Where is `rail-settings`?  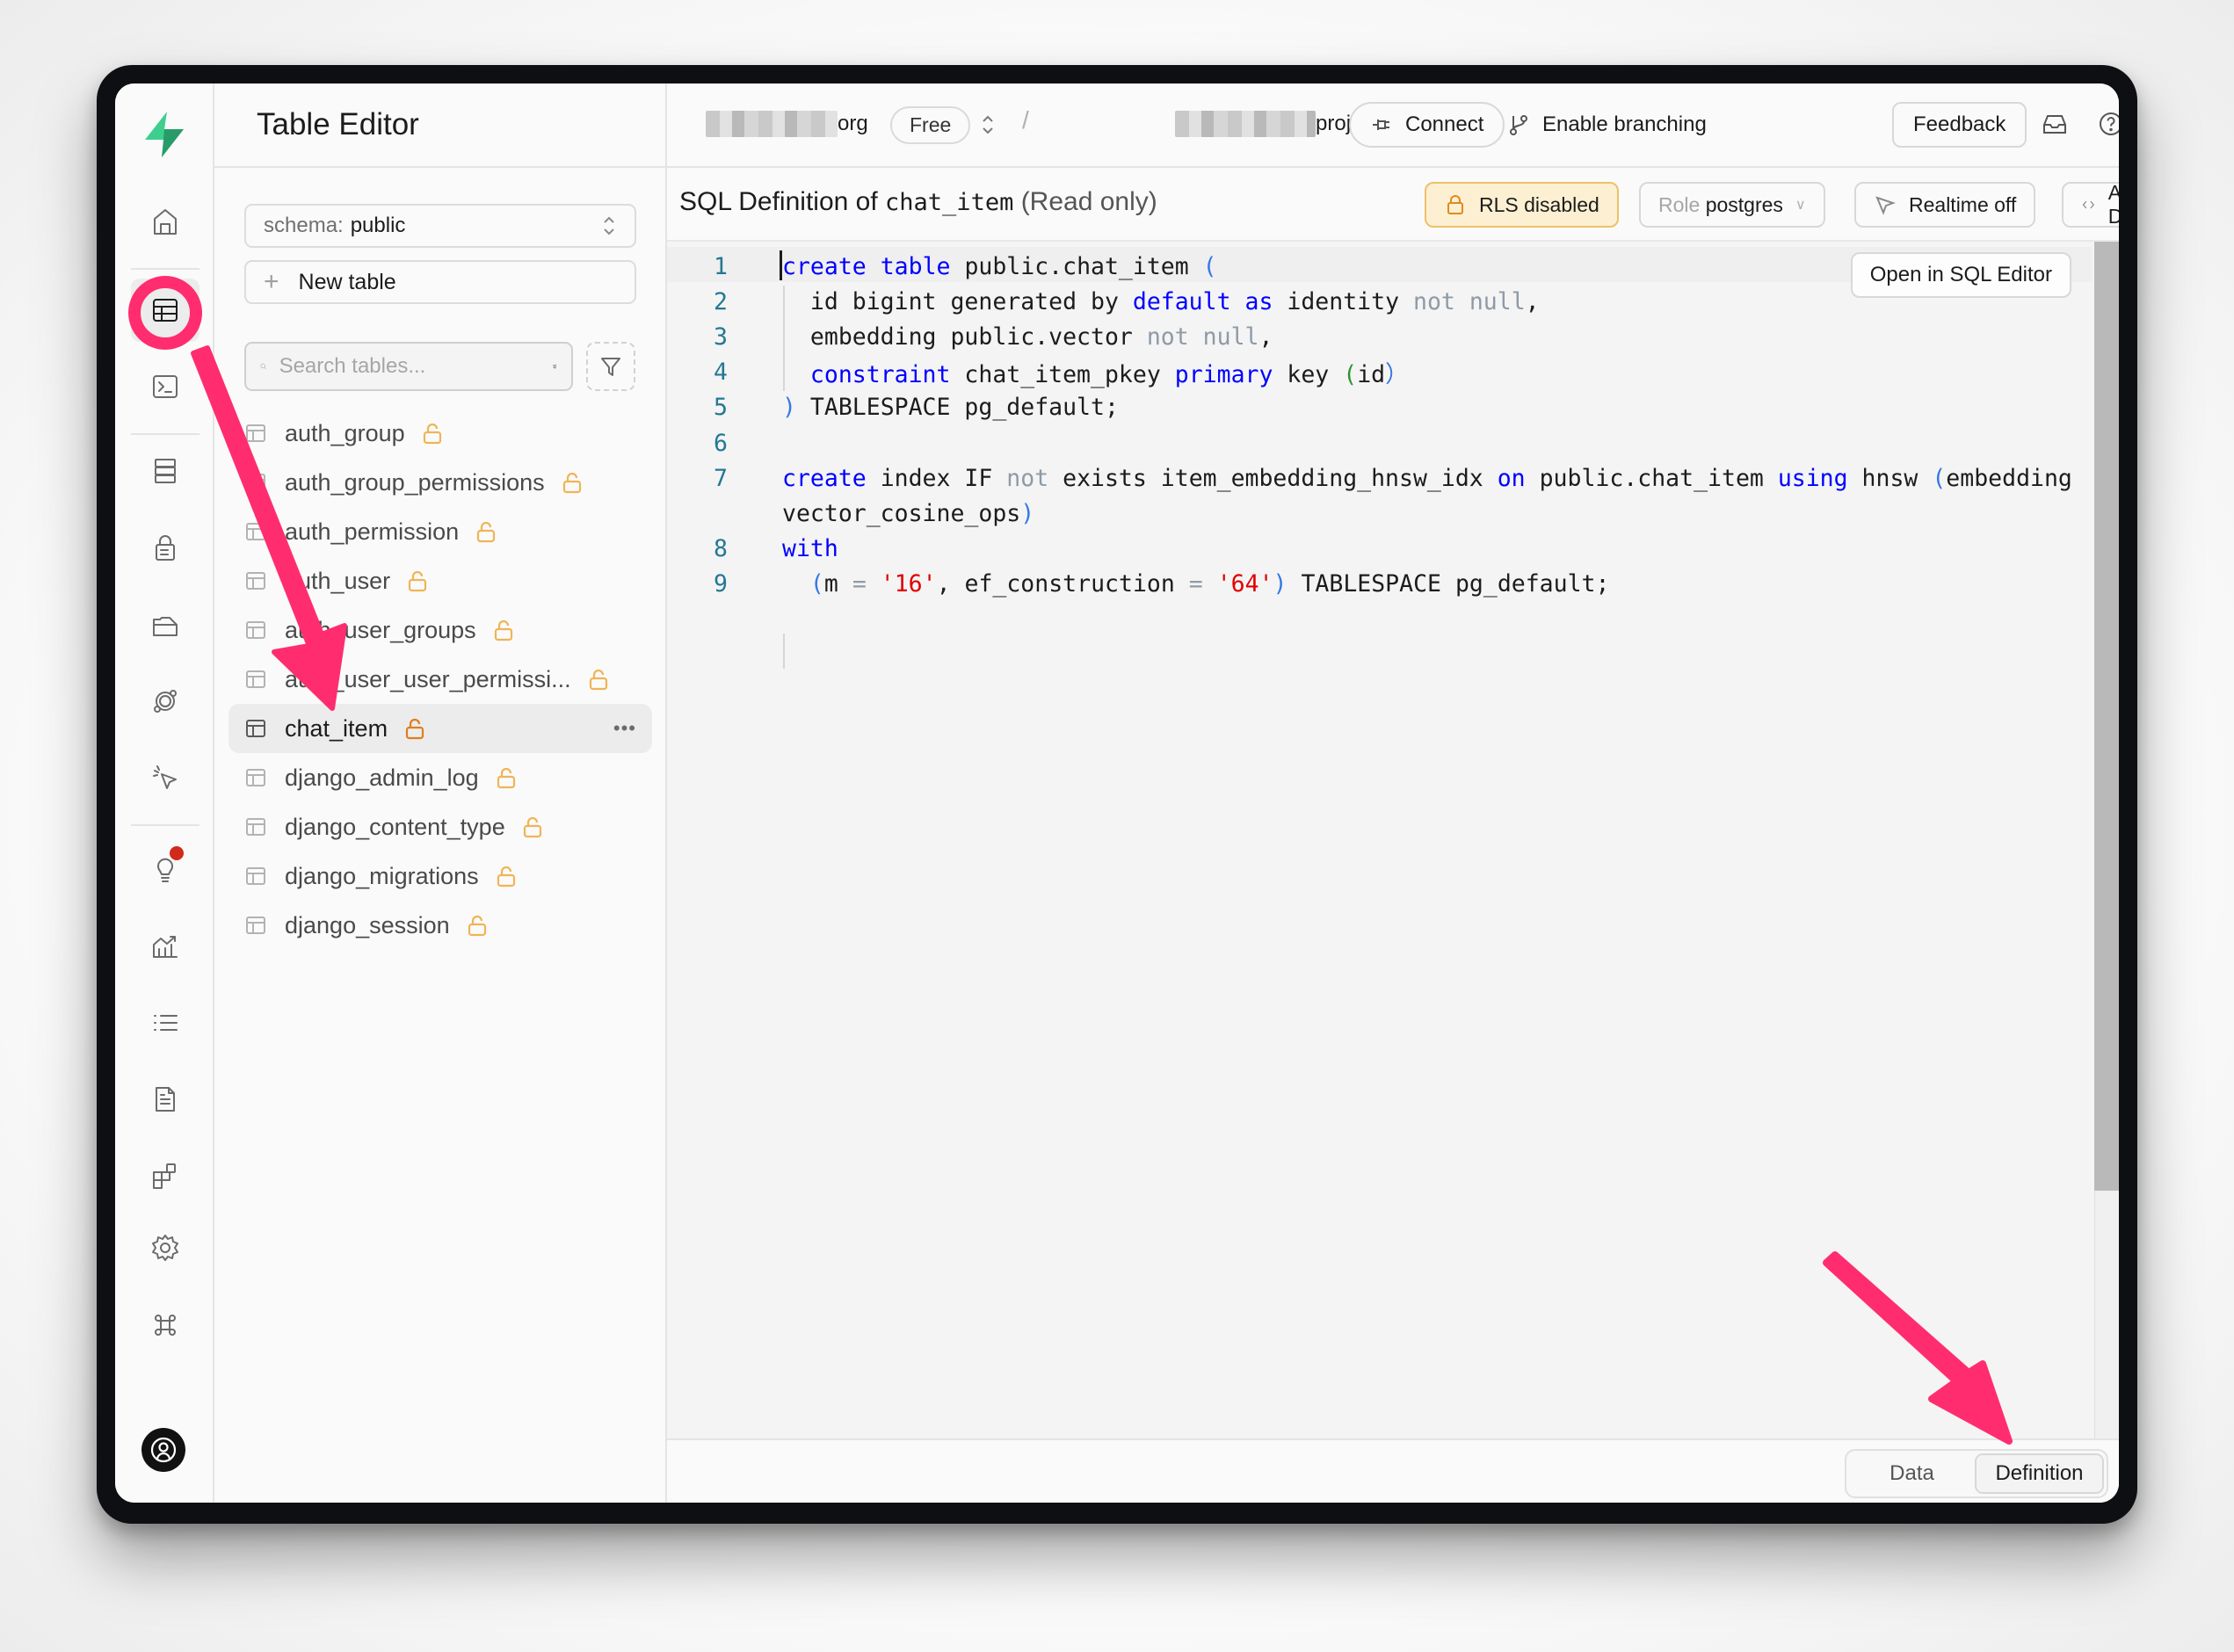
rail-settings is located at coordinates (165, 1247).